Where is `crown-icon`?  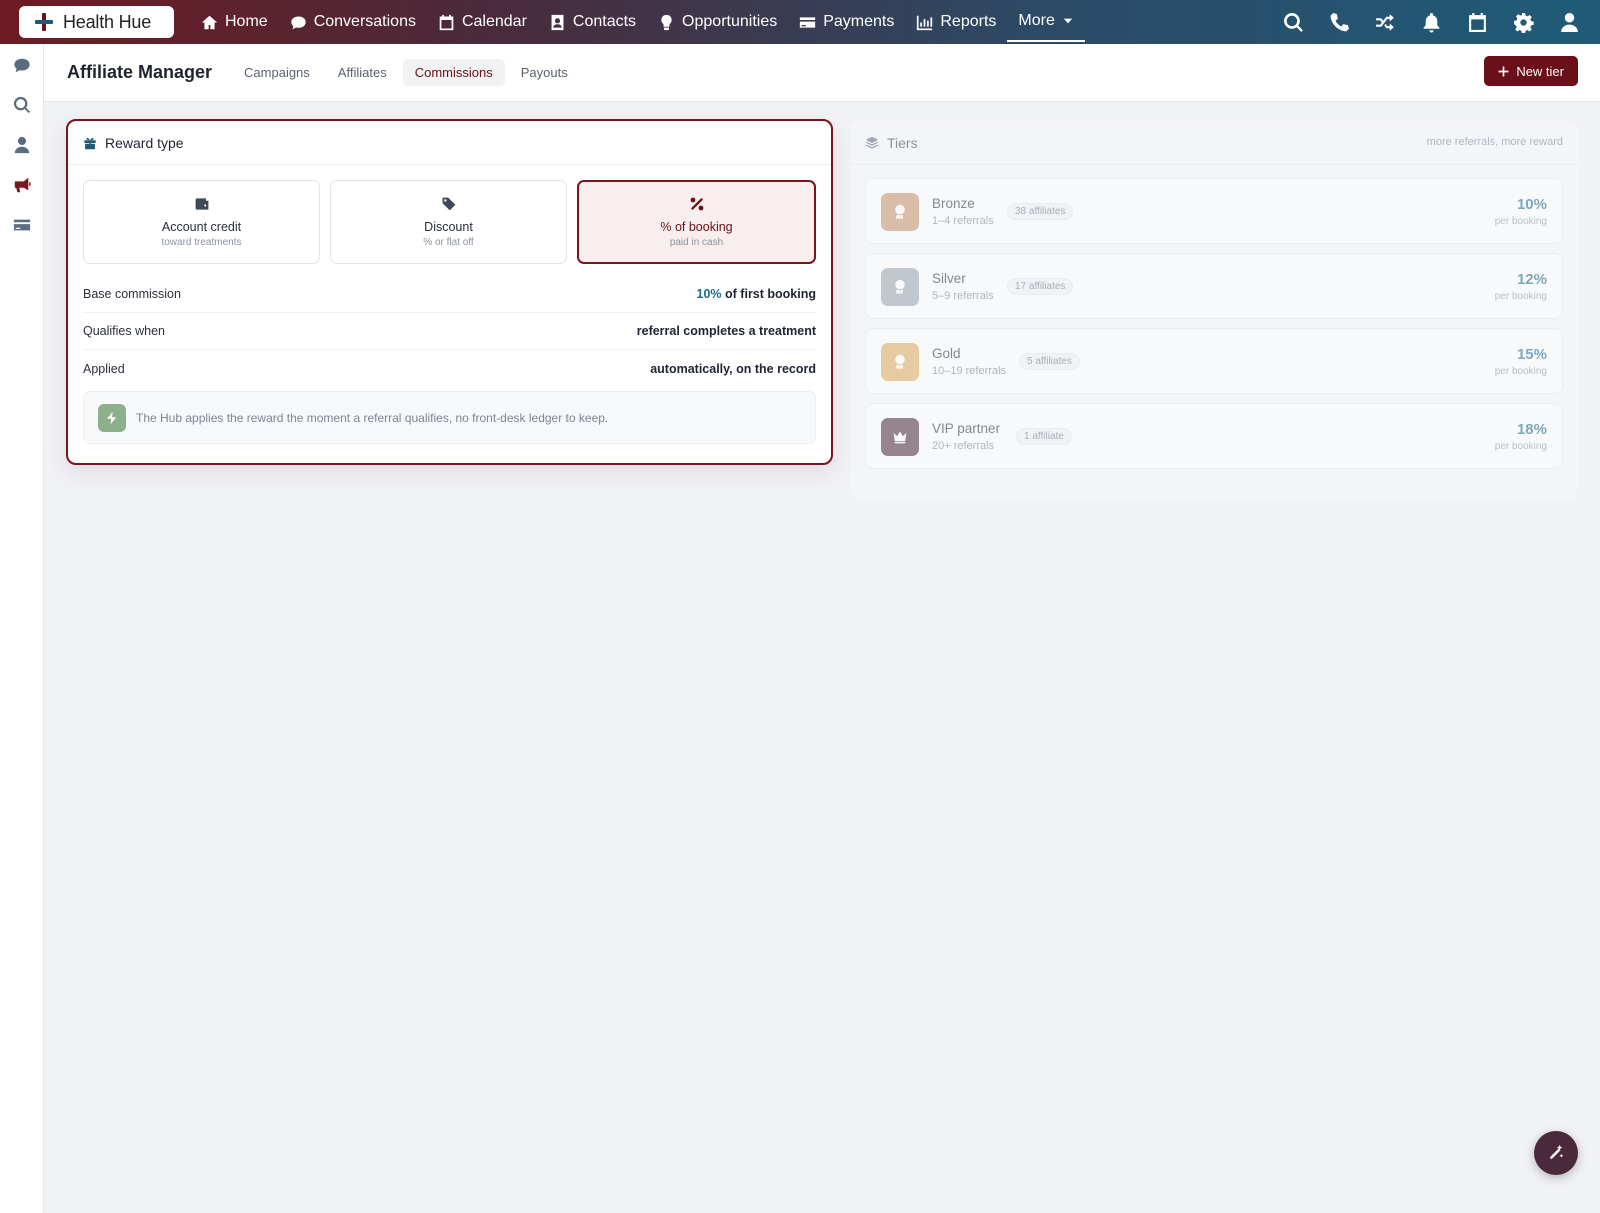 crown-icon is located at coordinates (900, 437).